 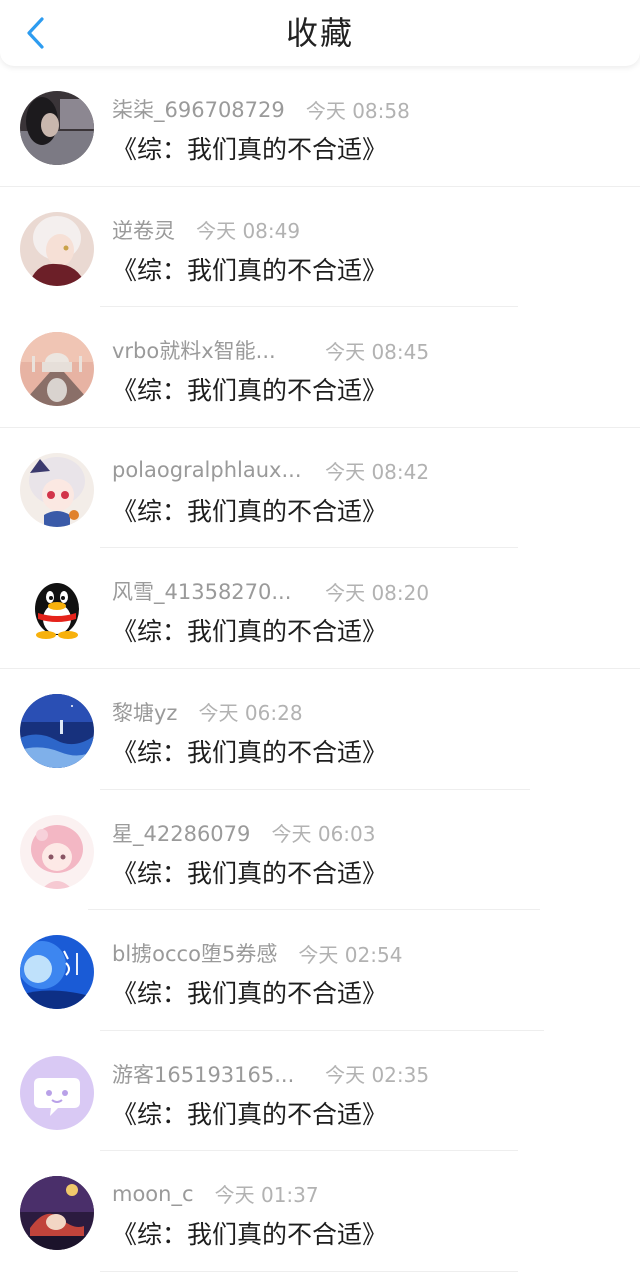 I want to click on username: 星_42286079, so click(x=181, y=833).